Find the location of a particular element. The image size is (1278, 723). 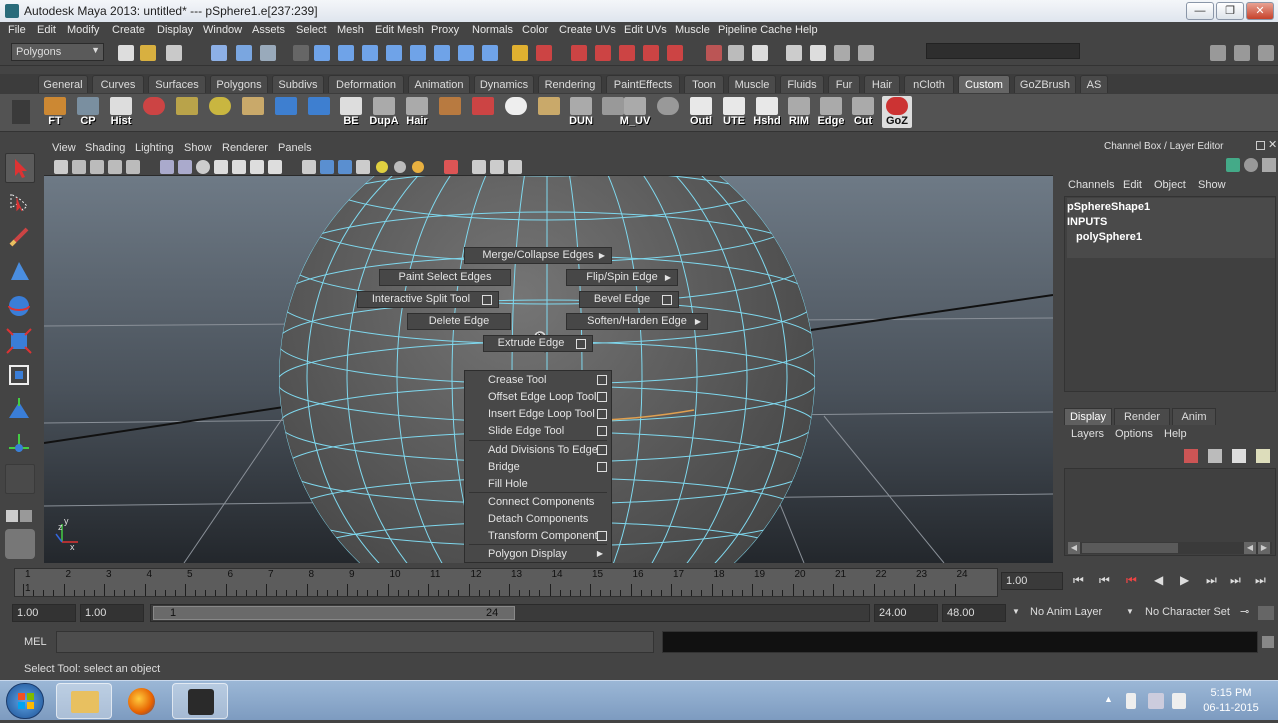

snap-curve-icon is located at coordinates (603, 53).